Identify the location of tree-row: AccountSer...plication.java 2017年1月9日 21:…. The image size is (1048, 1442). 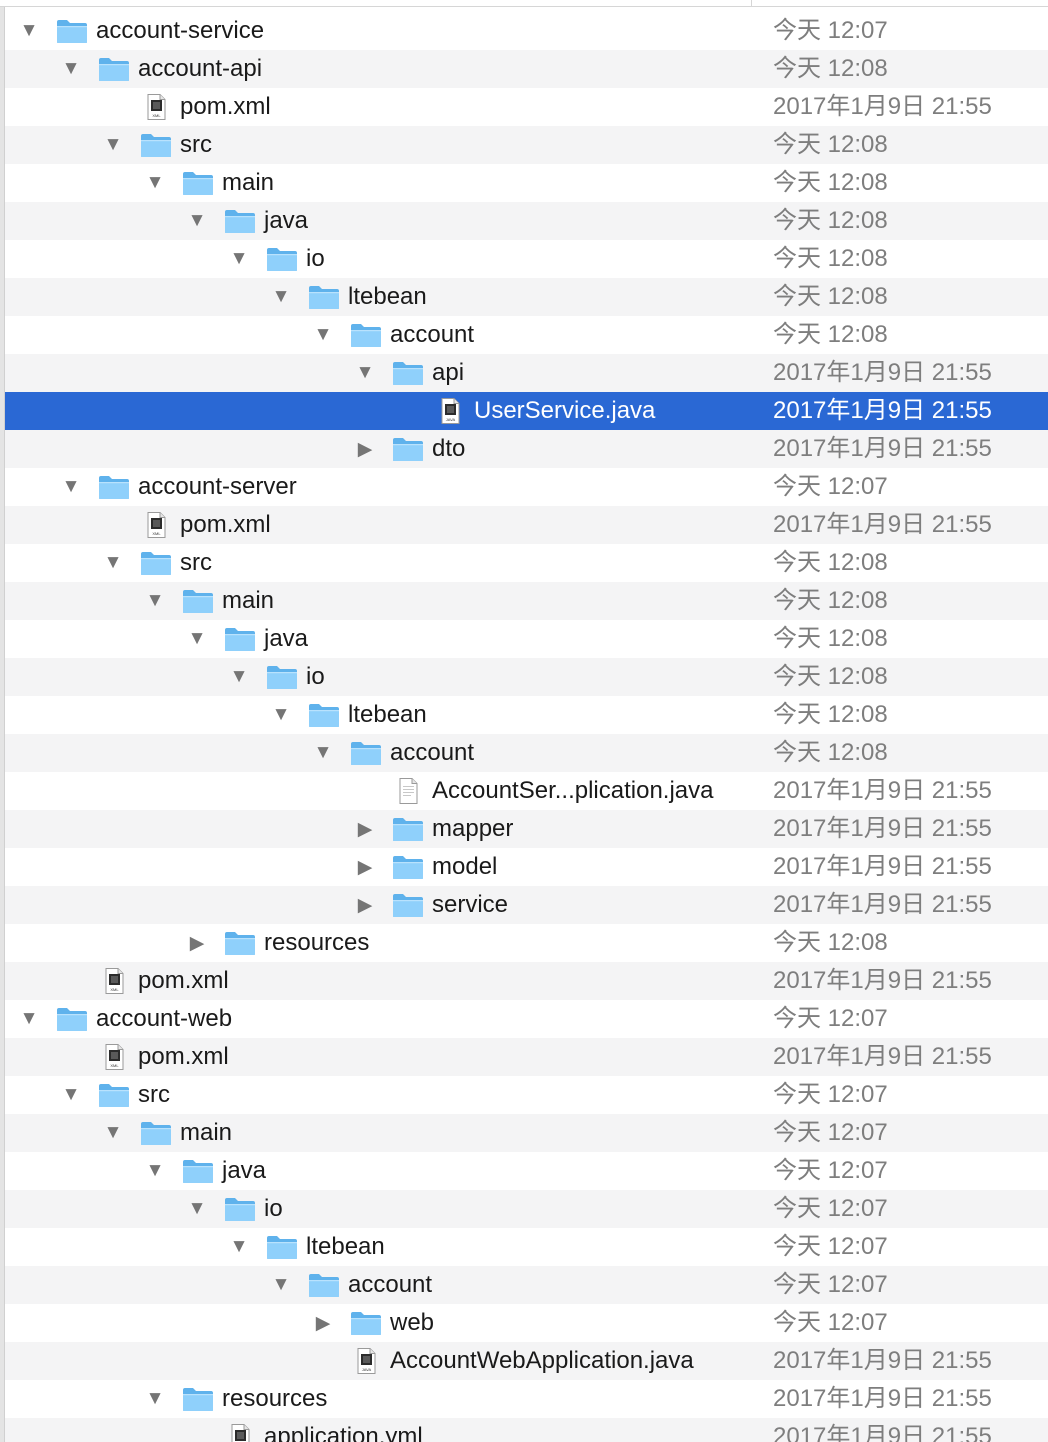
(526, 791).